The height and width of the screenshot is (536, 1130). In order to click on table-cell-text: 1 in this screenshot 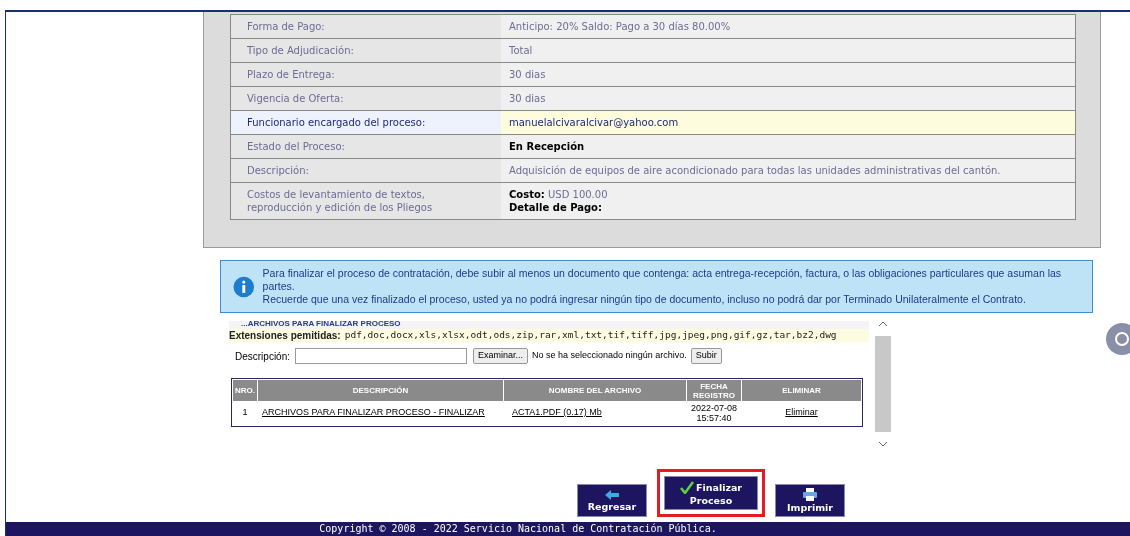, I will do `click(245, 413)`.